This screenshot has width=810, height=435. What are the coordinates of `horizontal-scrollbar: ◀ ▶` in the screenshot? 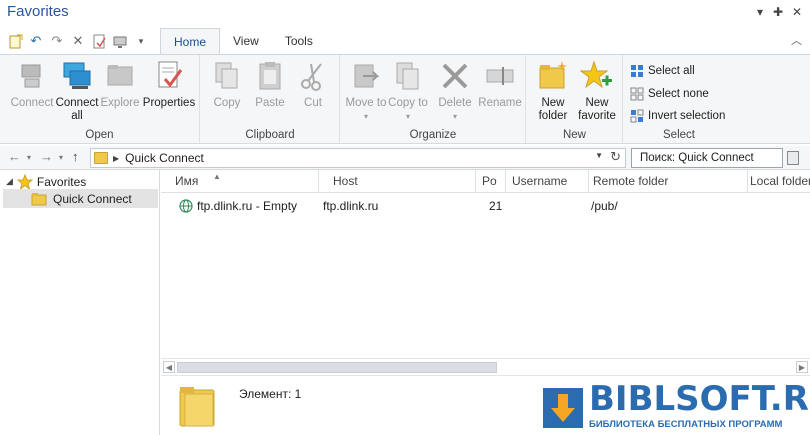 It's located at (485, 366).